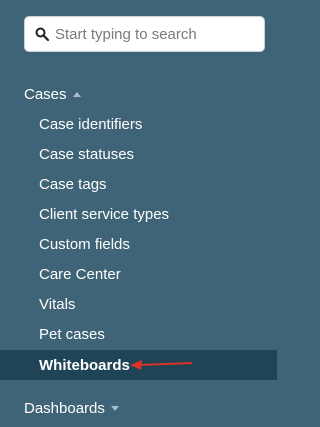 The width and height of the screenshot is (320, 427). I want to click on nav-item-label: Pet cases, so click(72, 334).